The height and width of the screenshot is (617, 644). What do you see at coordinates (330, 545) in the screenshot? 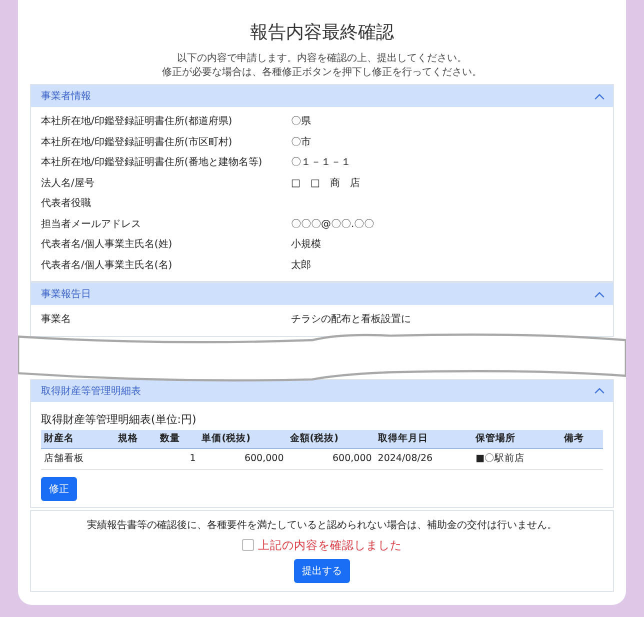
I see `checkbox-label: 上記の内容を確認しました` at bounding box center [330, 545].